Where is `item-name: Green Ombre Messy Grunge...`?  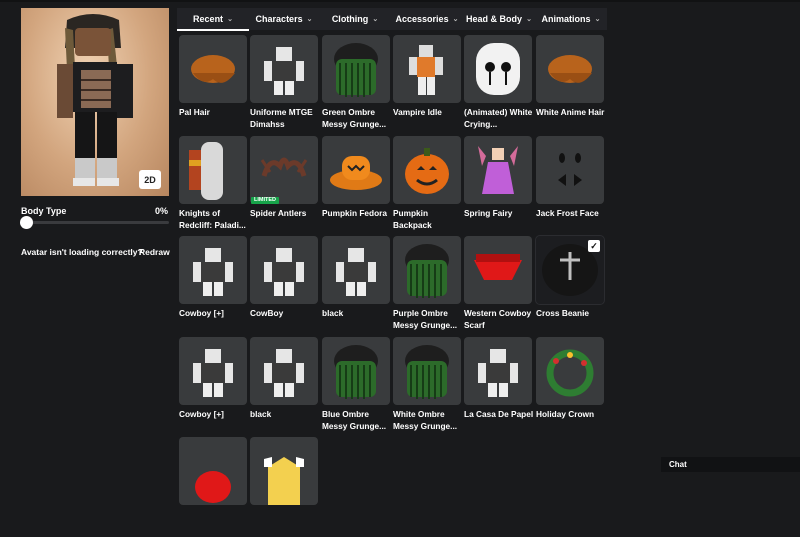
item-name: Green Ombre Messy Grunge... is located at coordinates (354, 118).